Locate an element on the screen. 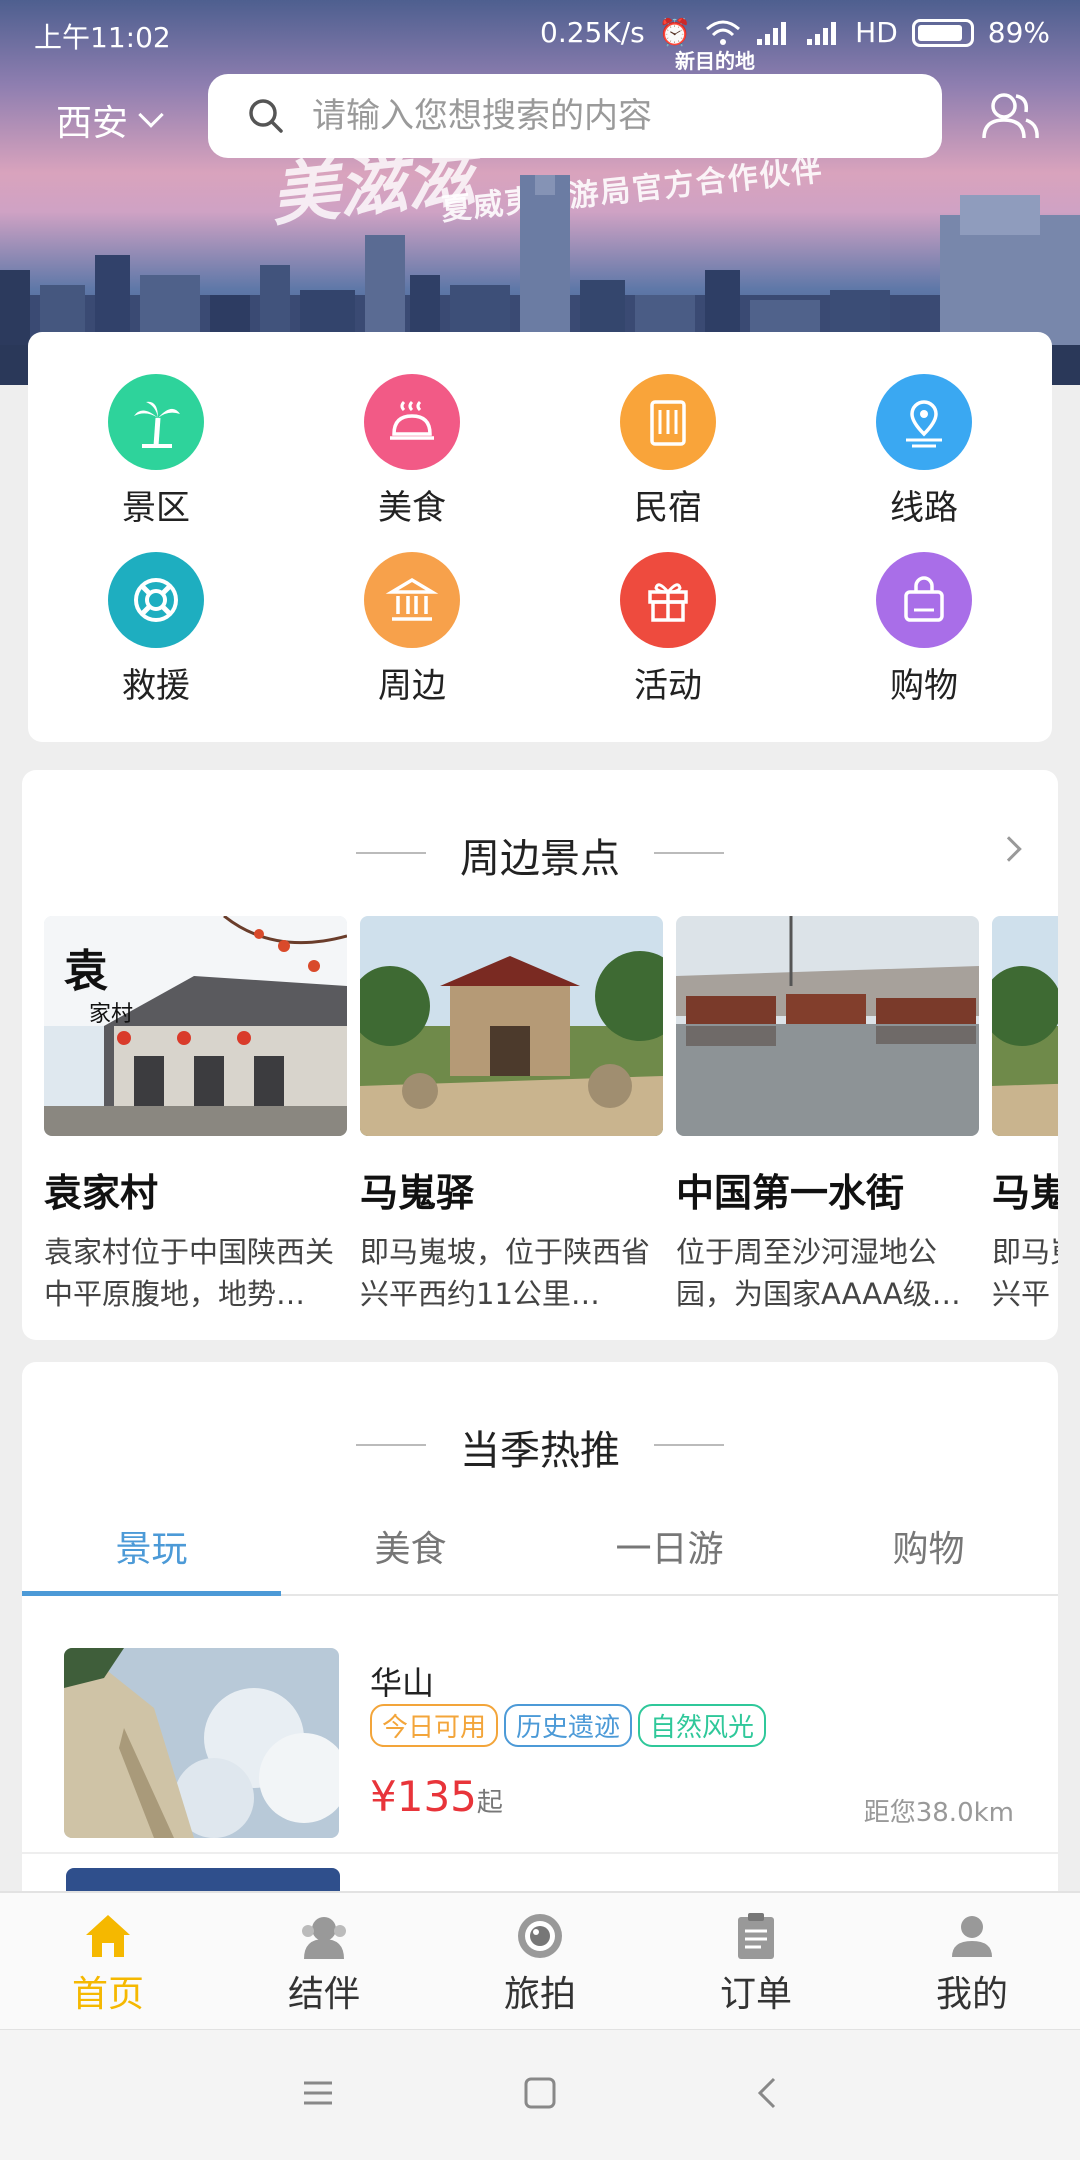 Image resolution: width=1080 pixels, height=2160 pixels. category-tabs: 景玩 美食 一日游 购物 is located at coordinates (540, 1553).